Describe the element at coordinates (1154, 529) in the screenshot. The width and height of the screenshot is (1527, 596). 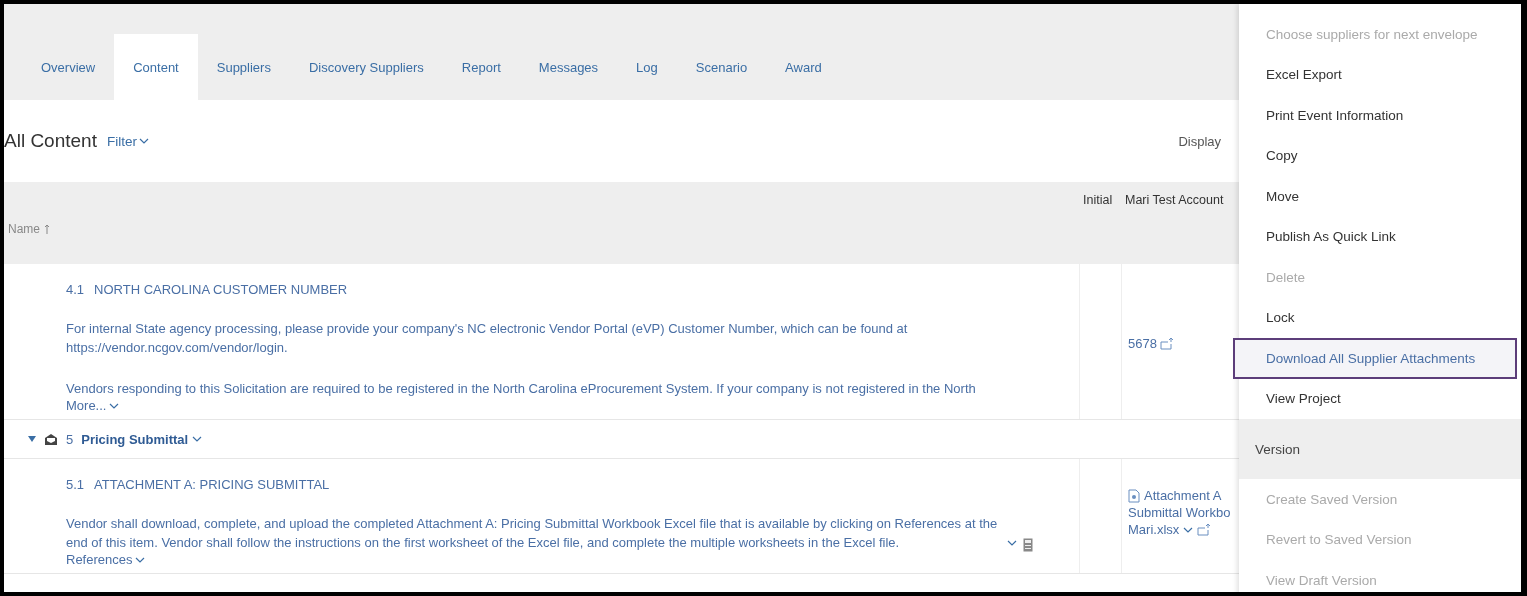
I see `attachment-link: Mari.xlsx` at that location.